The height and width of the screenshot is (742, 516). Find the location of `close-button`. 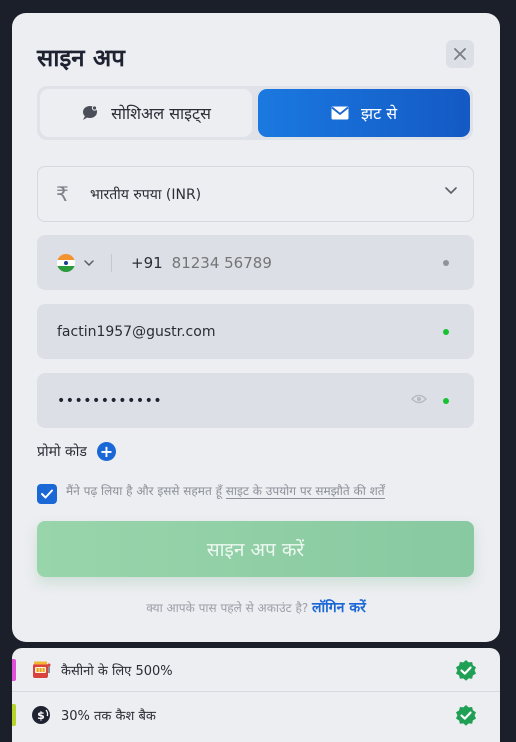

close-button is located at coordinates (460, 54).